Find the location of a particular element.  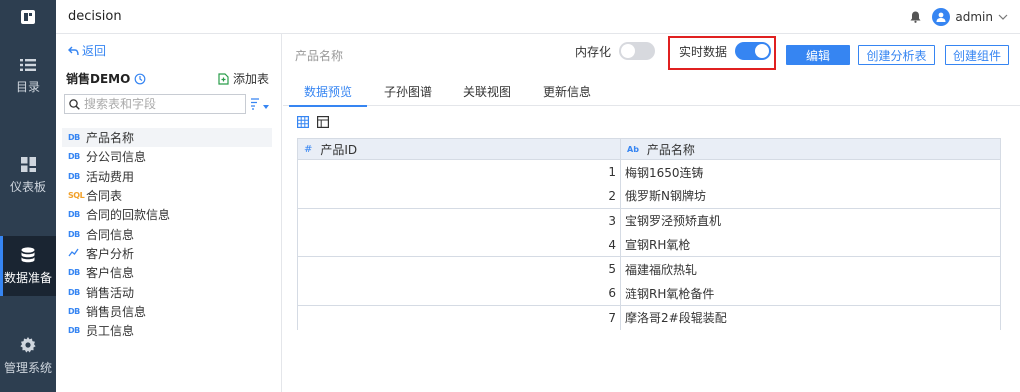

id-cell: 3 is located at coordinates (459, 220).